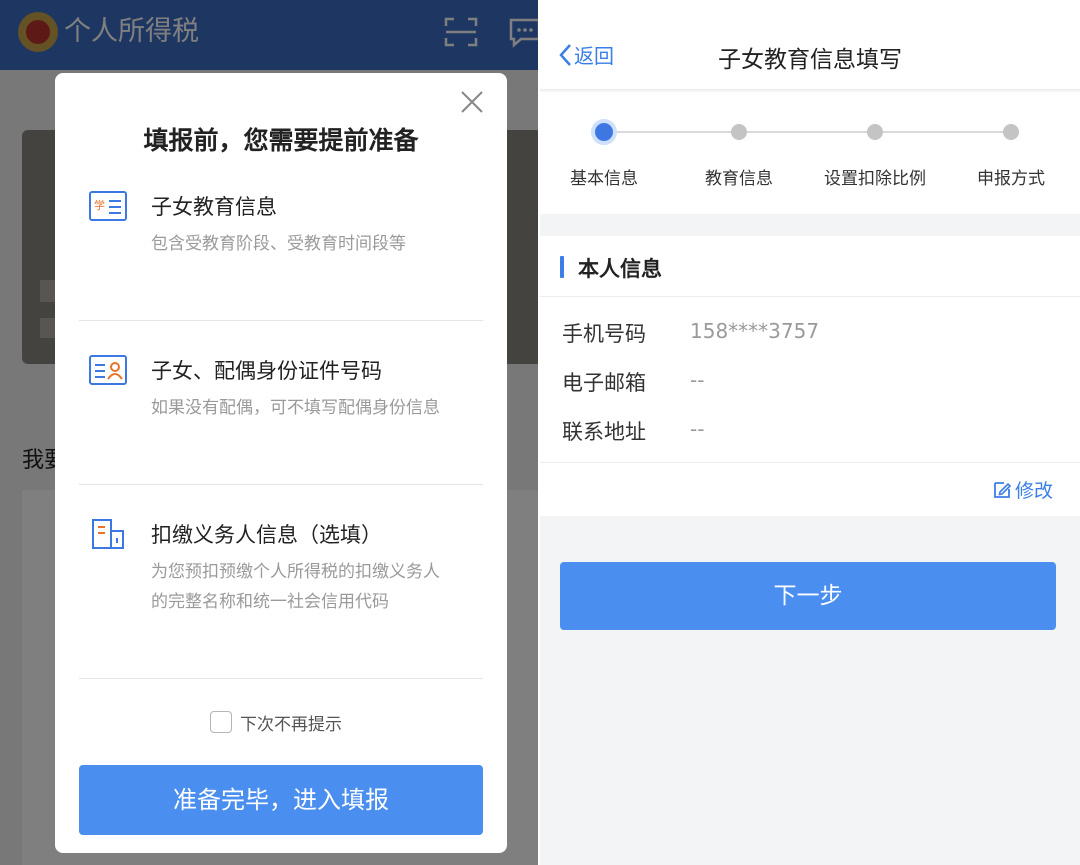 This screenshot has width=1080, height=865. Describe the element at coordinates (108, 206) in the screenshot. I see `student-card-icon: 学` at that location.